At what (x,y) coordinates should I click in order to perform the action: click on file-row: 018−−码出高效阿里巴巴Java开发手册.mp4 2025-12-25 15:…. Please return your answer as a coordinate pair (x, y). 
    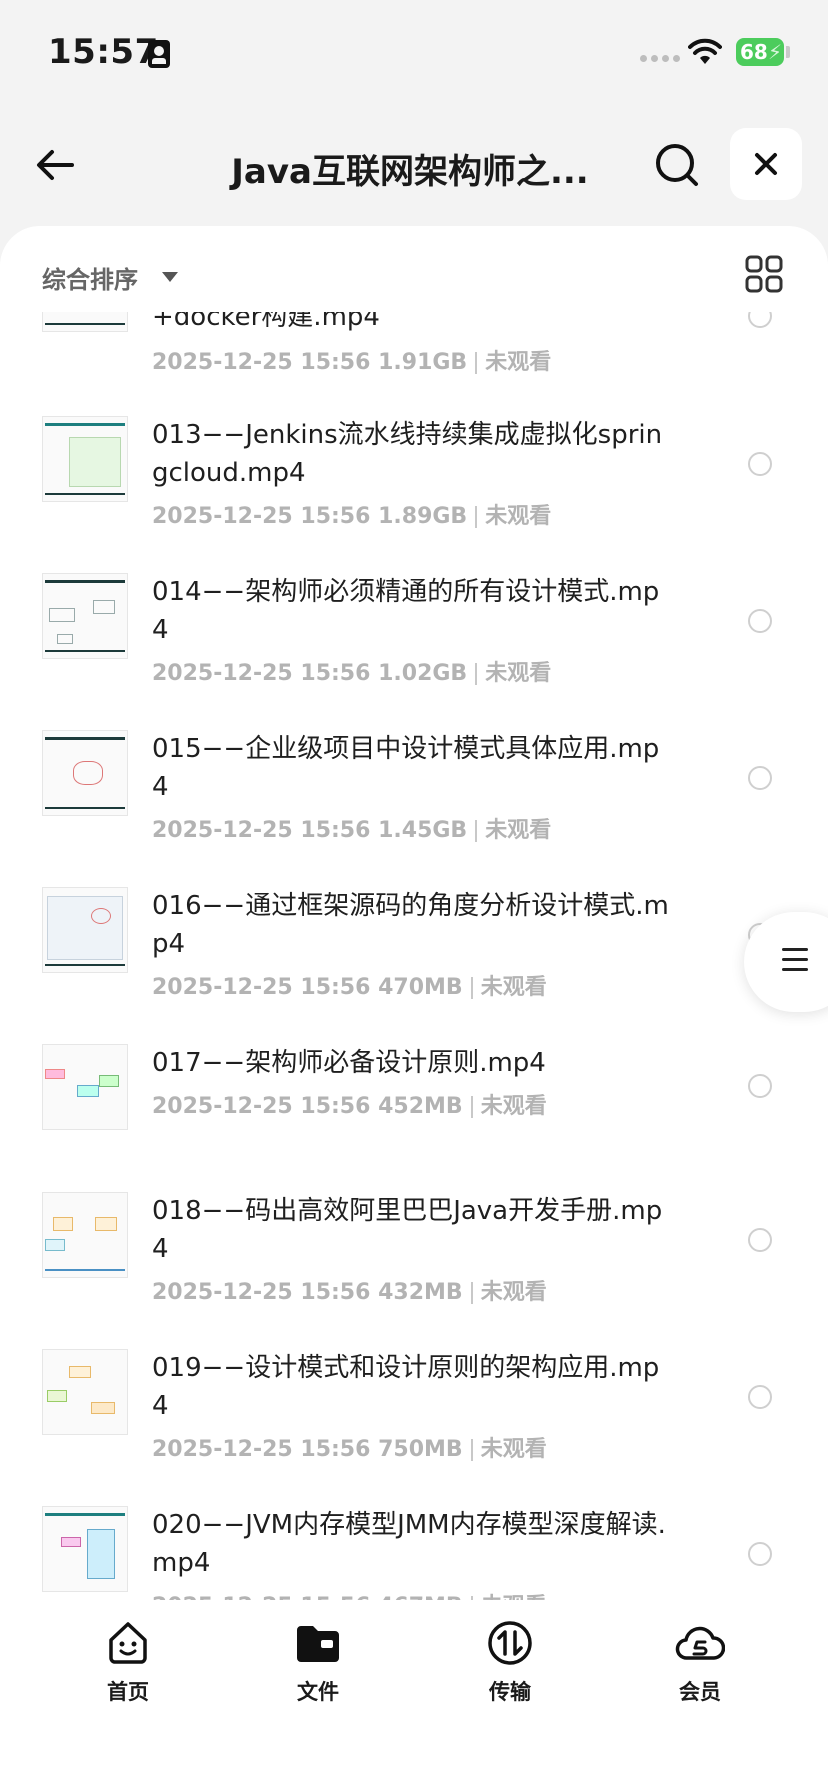
    Looking at the image, I should click on (414, 1267).